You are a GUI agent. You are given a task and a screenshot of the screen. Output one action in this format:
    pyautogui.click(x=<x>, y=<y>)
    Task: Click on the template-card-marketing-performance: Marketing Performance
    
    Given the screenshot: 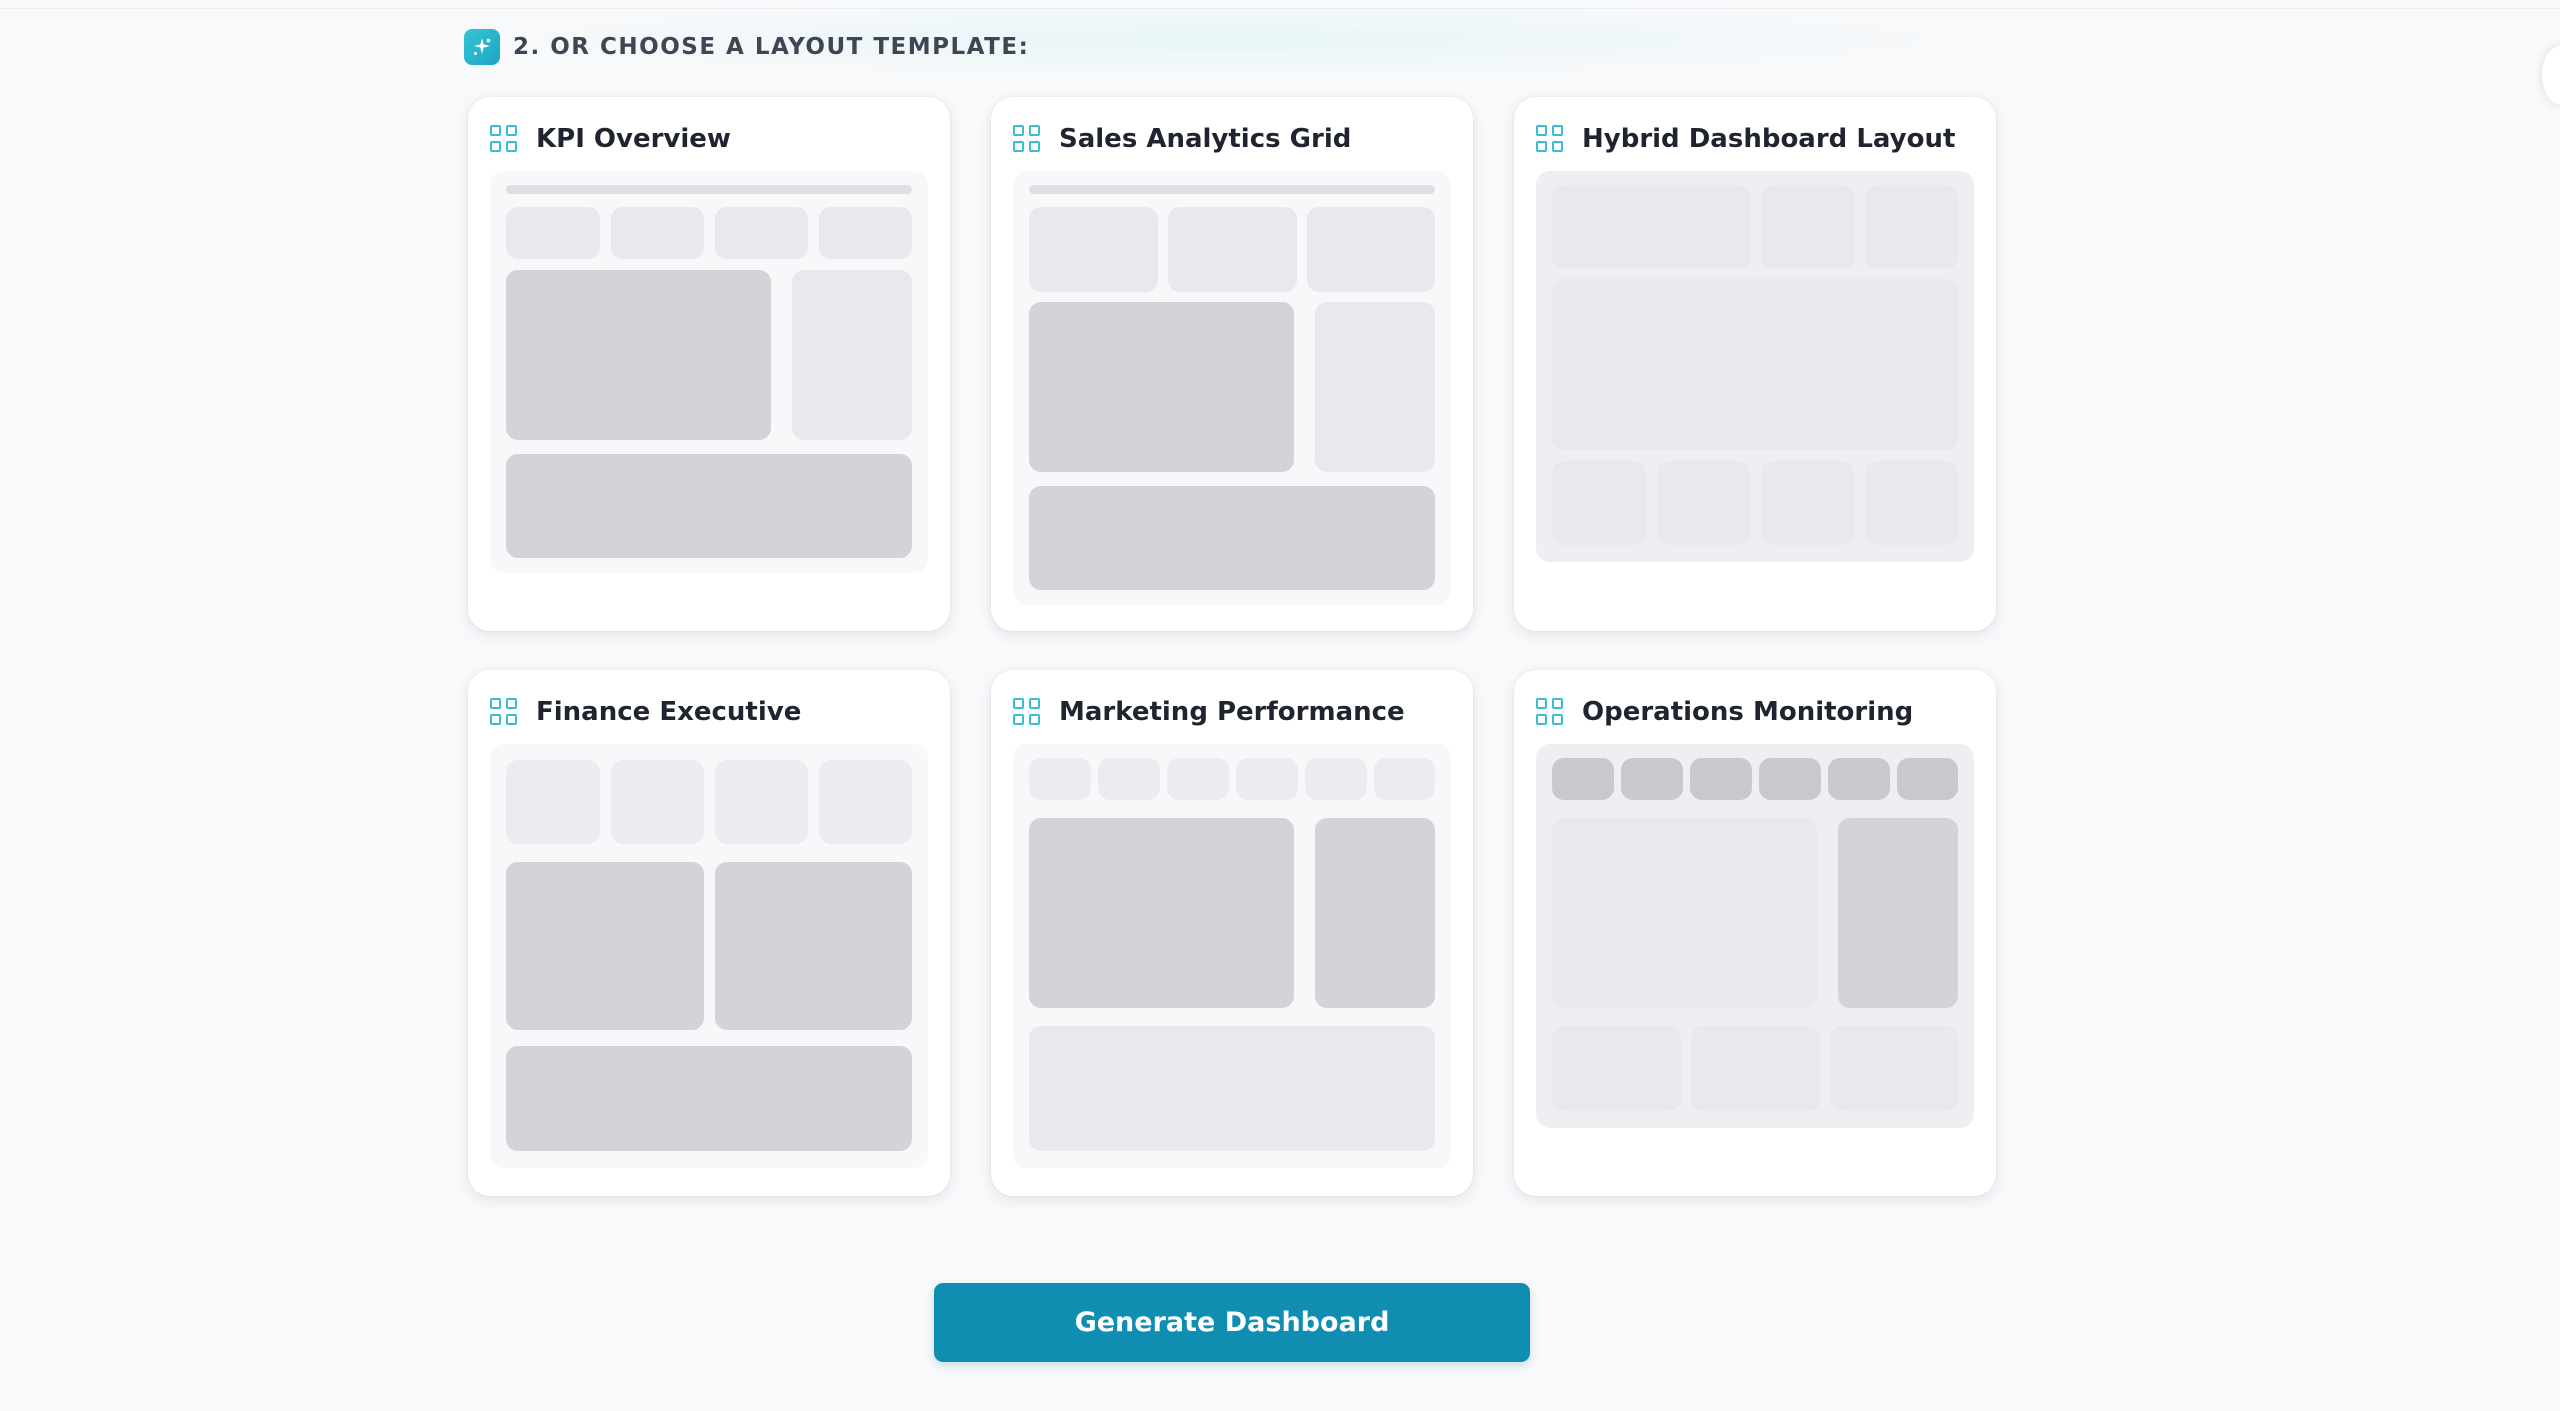 What is the action you would take?
    pyautogui.click(x=1232, y=933)
    